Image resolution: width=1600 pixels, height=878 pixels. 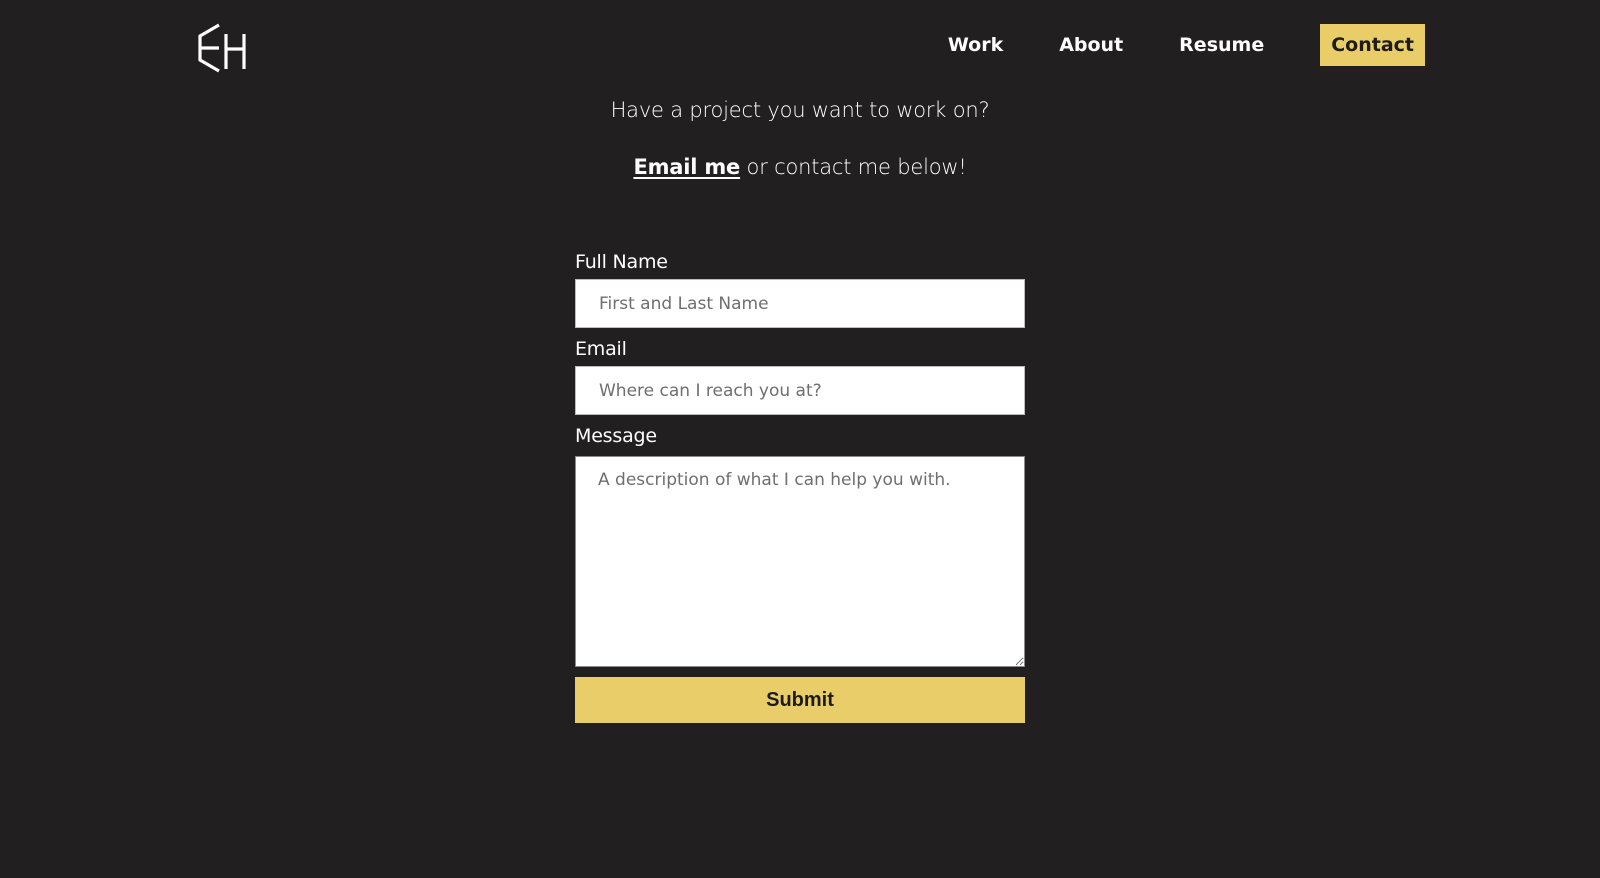 What do you see at coordinates (975, 45) in the screenshot?
I see `nav-work-link: Work` at bounding box center [975, 45].